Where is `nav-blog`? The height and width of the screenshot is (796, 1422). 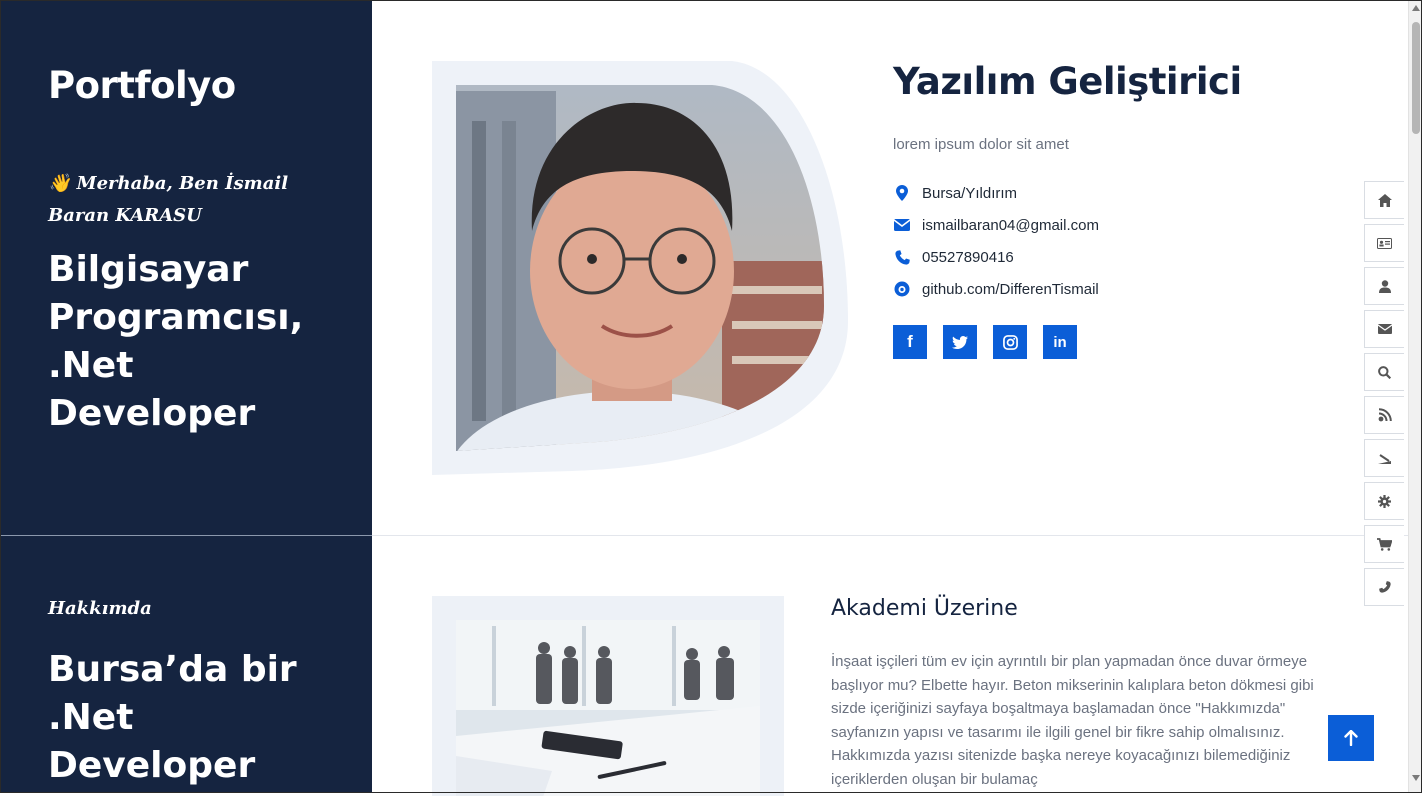
nav-blog is located at coordinates (1384, 415).